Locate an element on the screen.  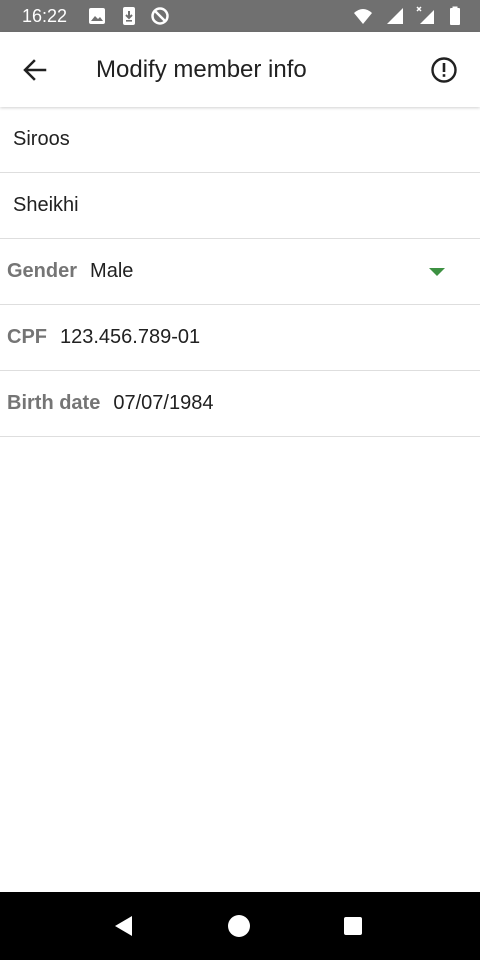
chevron-down-icon is located at coordinates (437, 272).